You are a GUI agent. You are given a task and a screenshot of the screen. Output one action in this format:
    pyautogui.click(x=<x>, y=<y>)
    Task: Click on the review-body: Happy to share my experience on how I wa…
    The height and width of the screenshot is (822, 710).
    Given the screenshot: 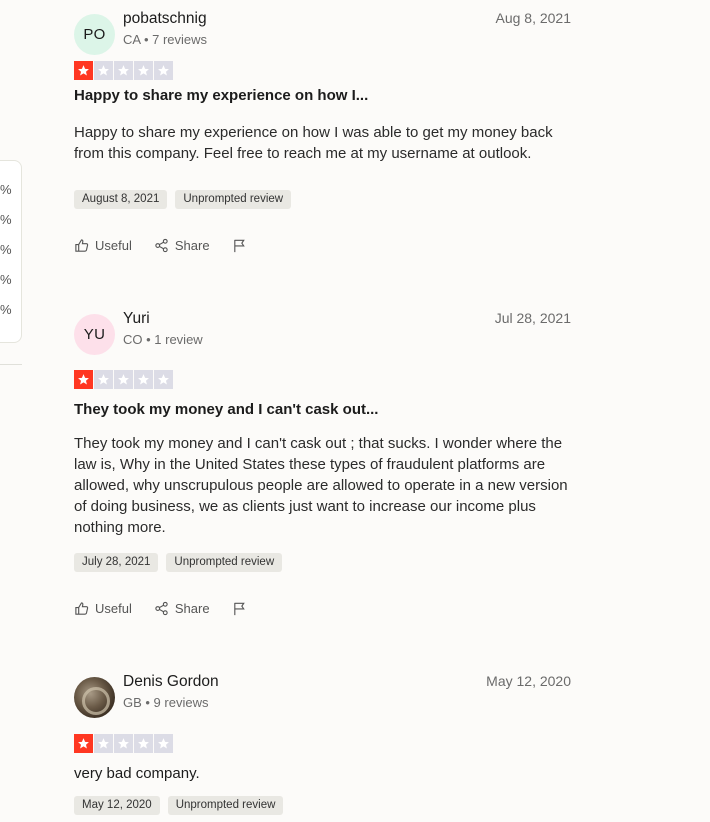 What is the action you would take?
    pyautogui.click(x=313, y=143)
    